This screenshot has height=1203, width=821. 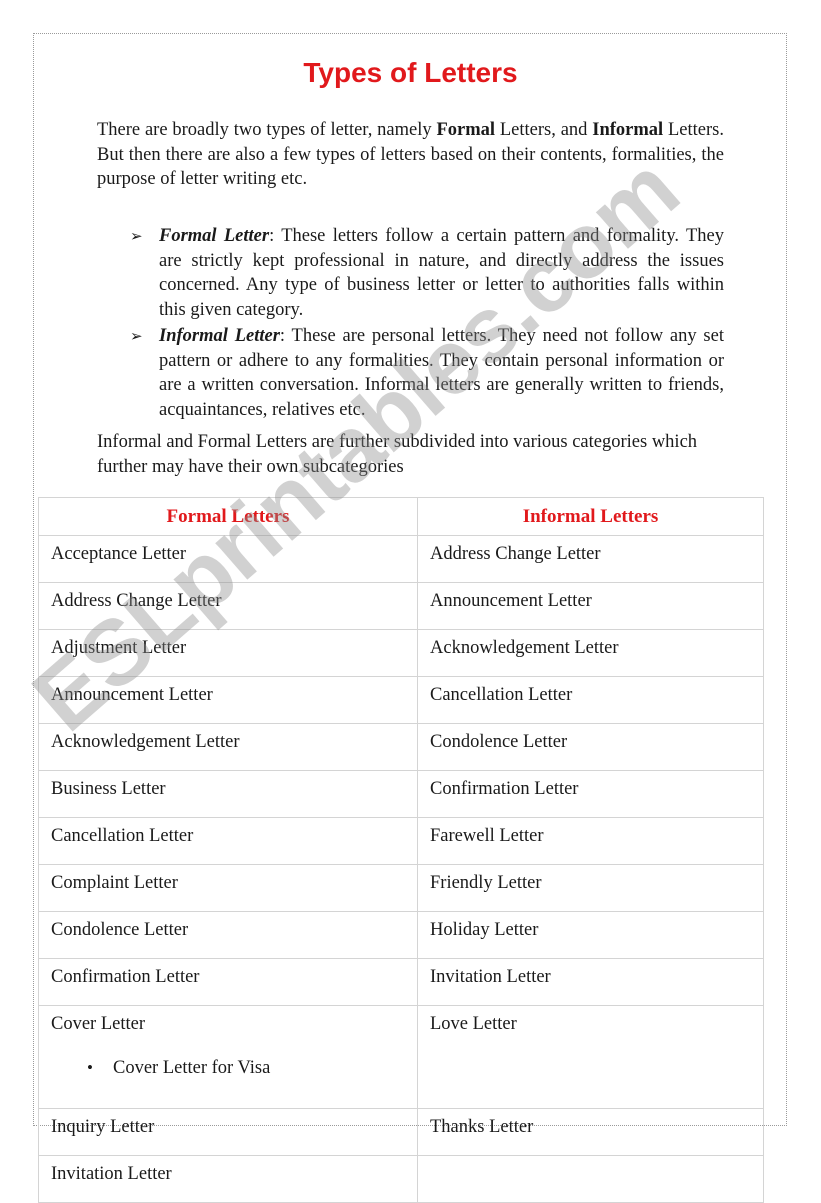 I want to click on table-row: Invitation Letter, so click(x=401, y=1179).